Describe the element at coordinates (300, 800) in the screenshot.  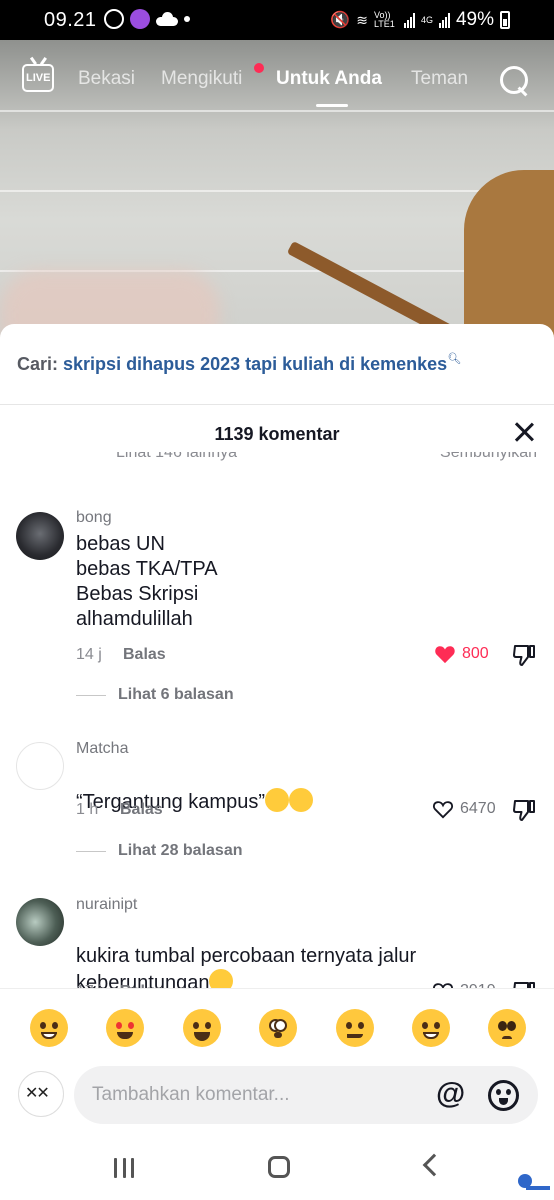
I see `slightly-smiling-emoji` at that location.